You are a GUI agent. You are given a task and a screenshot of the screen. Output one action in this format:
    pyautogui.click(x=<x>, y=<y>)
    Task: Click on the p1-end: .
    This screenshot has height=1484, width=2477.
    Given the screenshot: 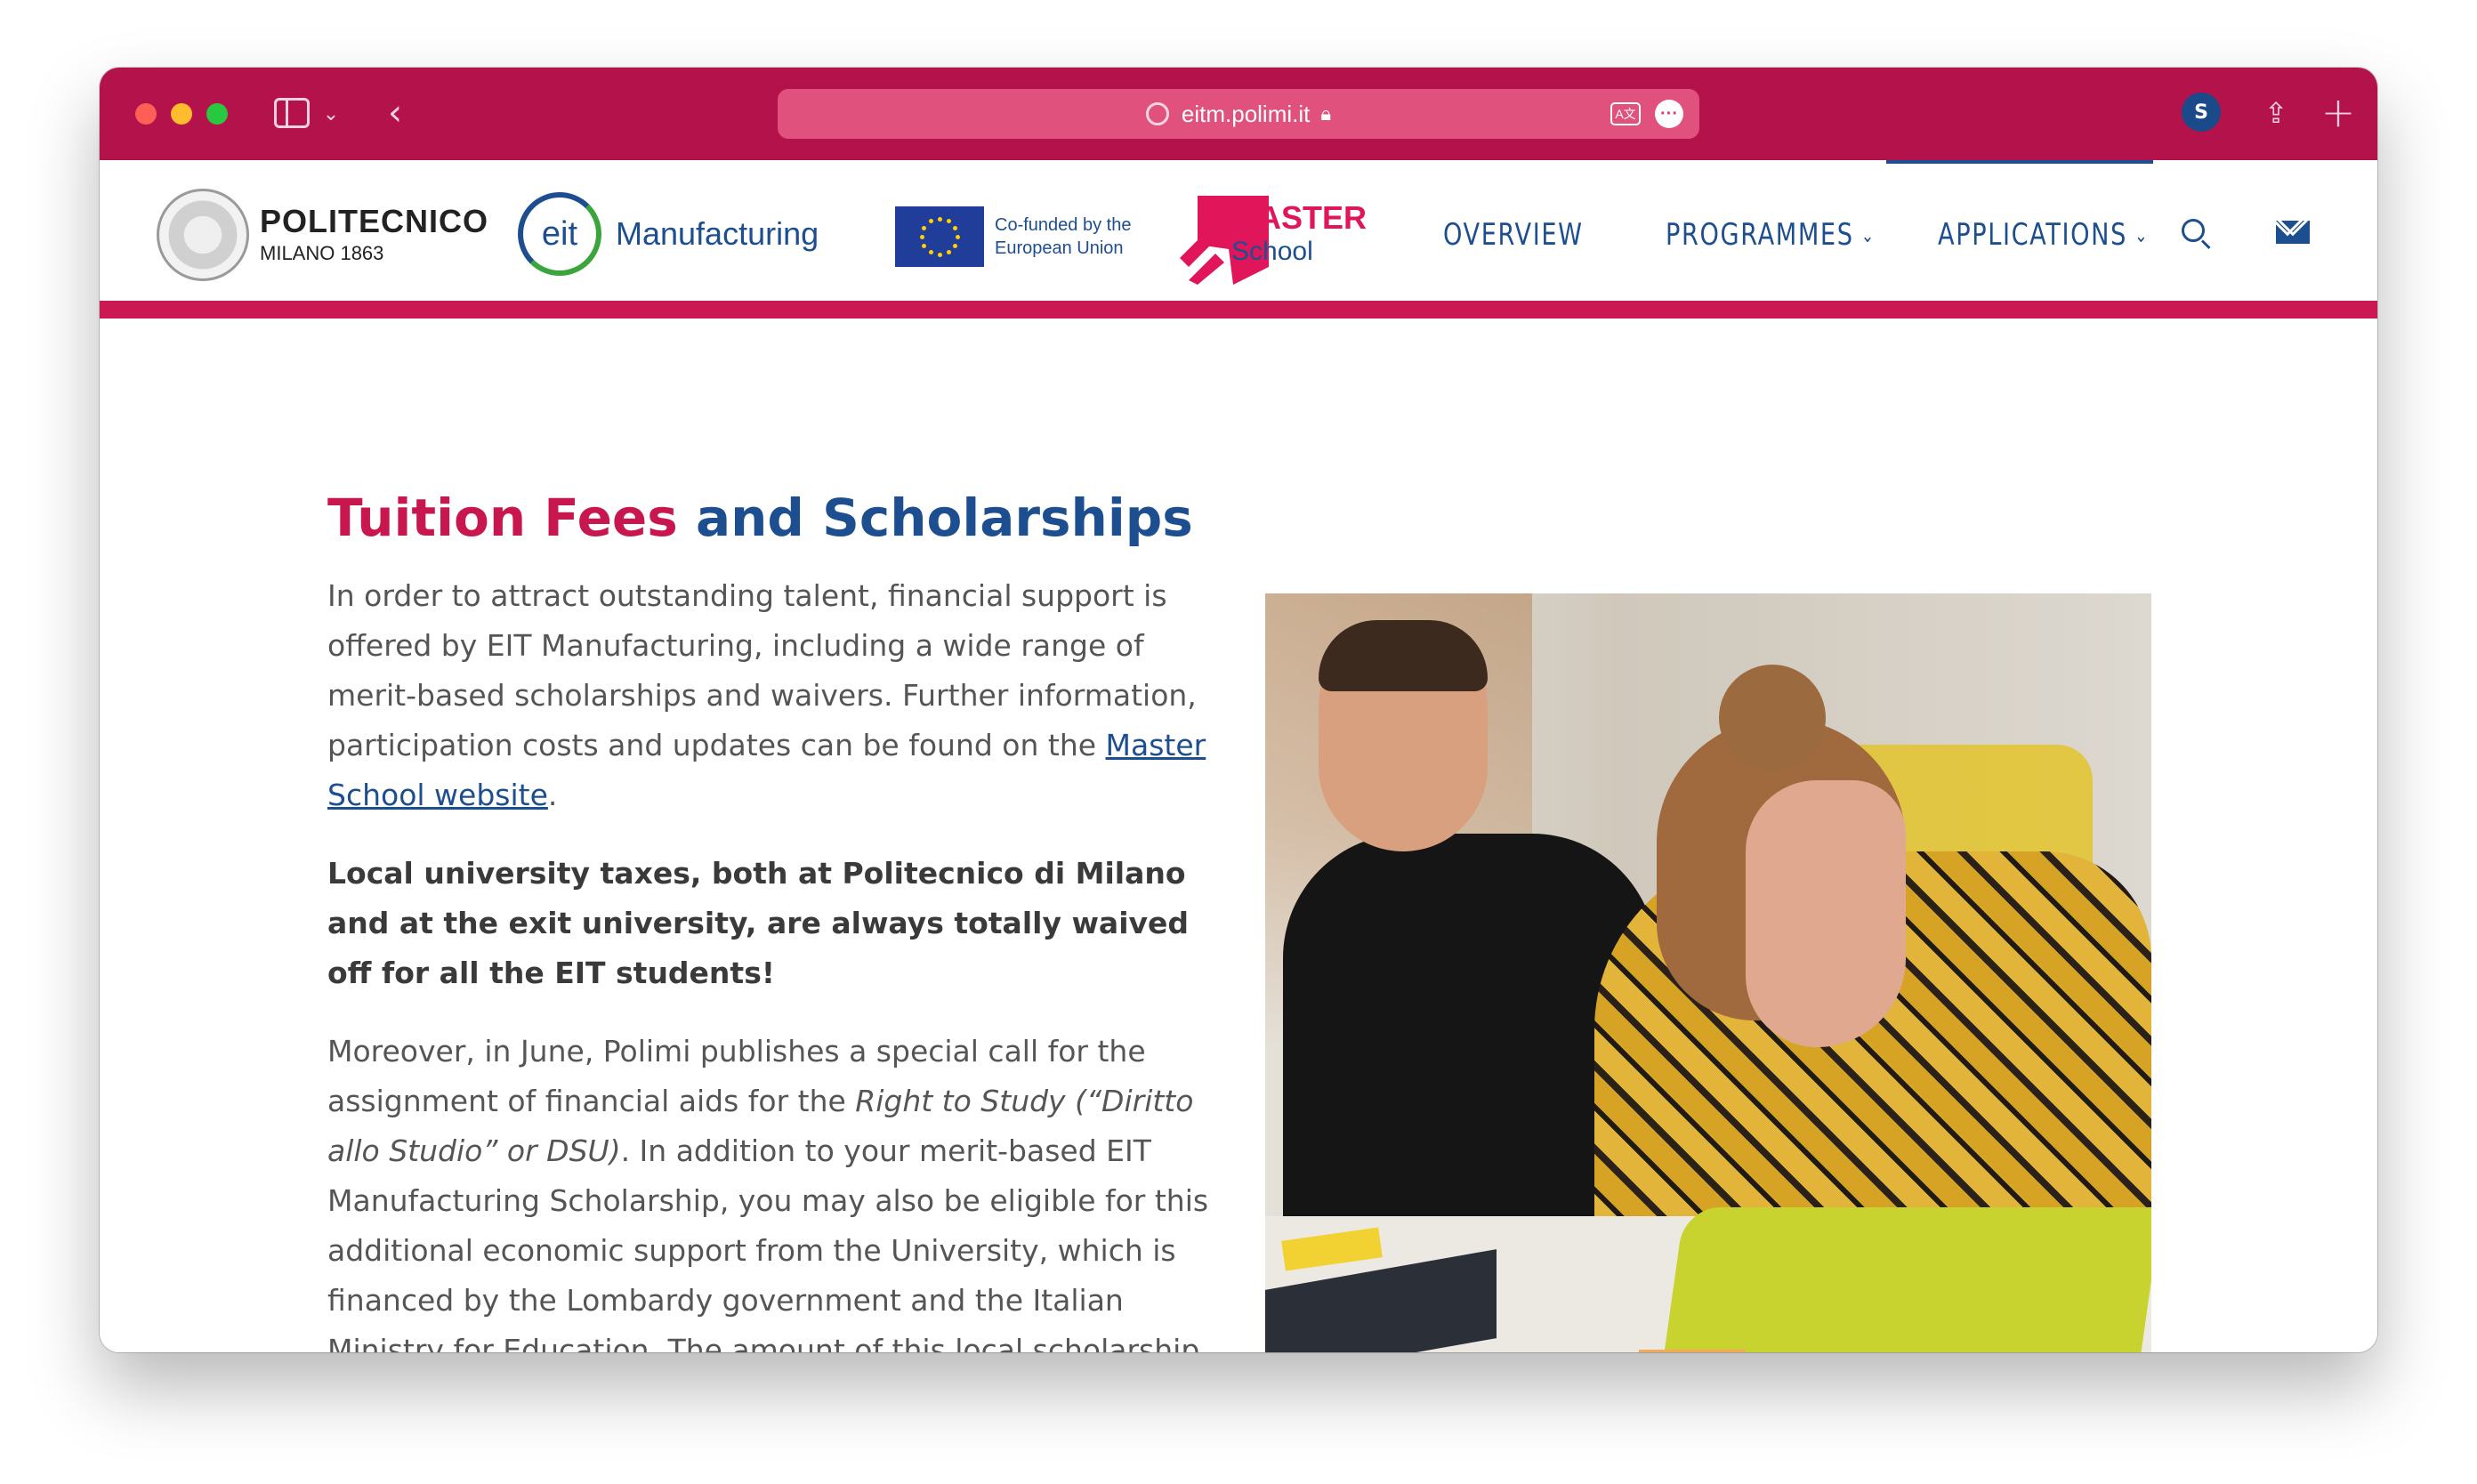 What is the action you would take?
    pyautogui.click(x=552, y=795)
    